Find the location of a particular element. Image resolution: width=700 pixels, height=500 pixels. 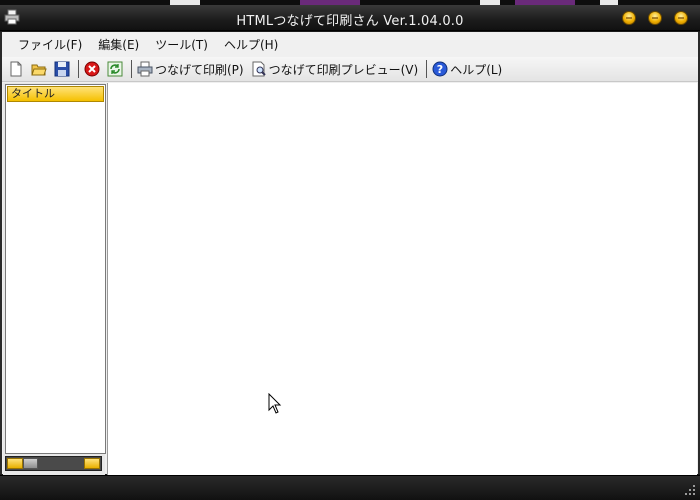

mouse-pointer-icon is located at coordinates (275, 403).